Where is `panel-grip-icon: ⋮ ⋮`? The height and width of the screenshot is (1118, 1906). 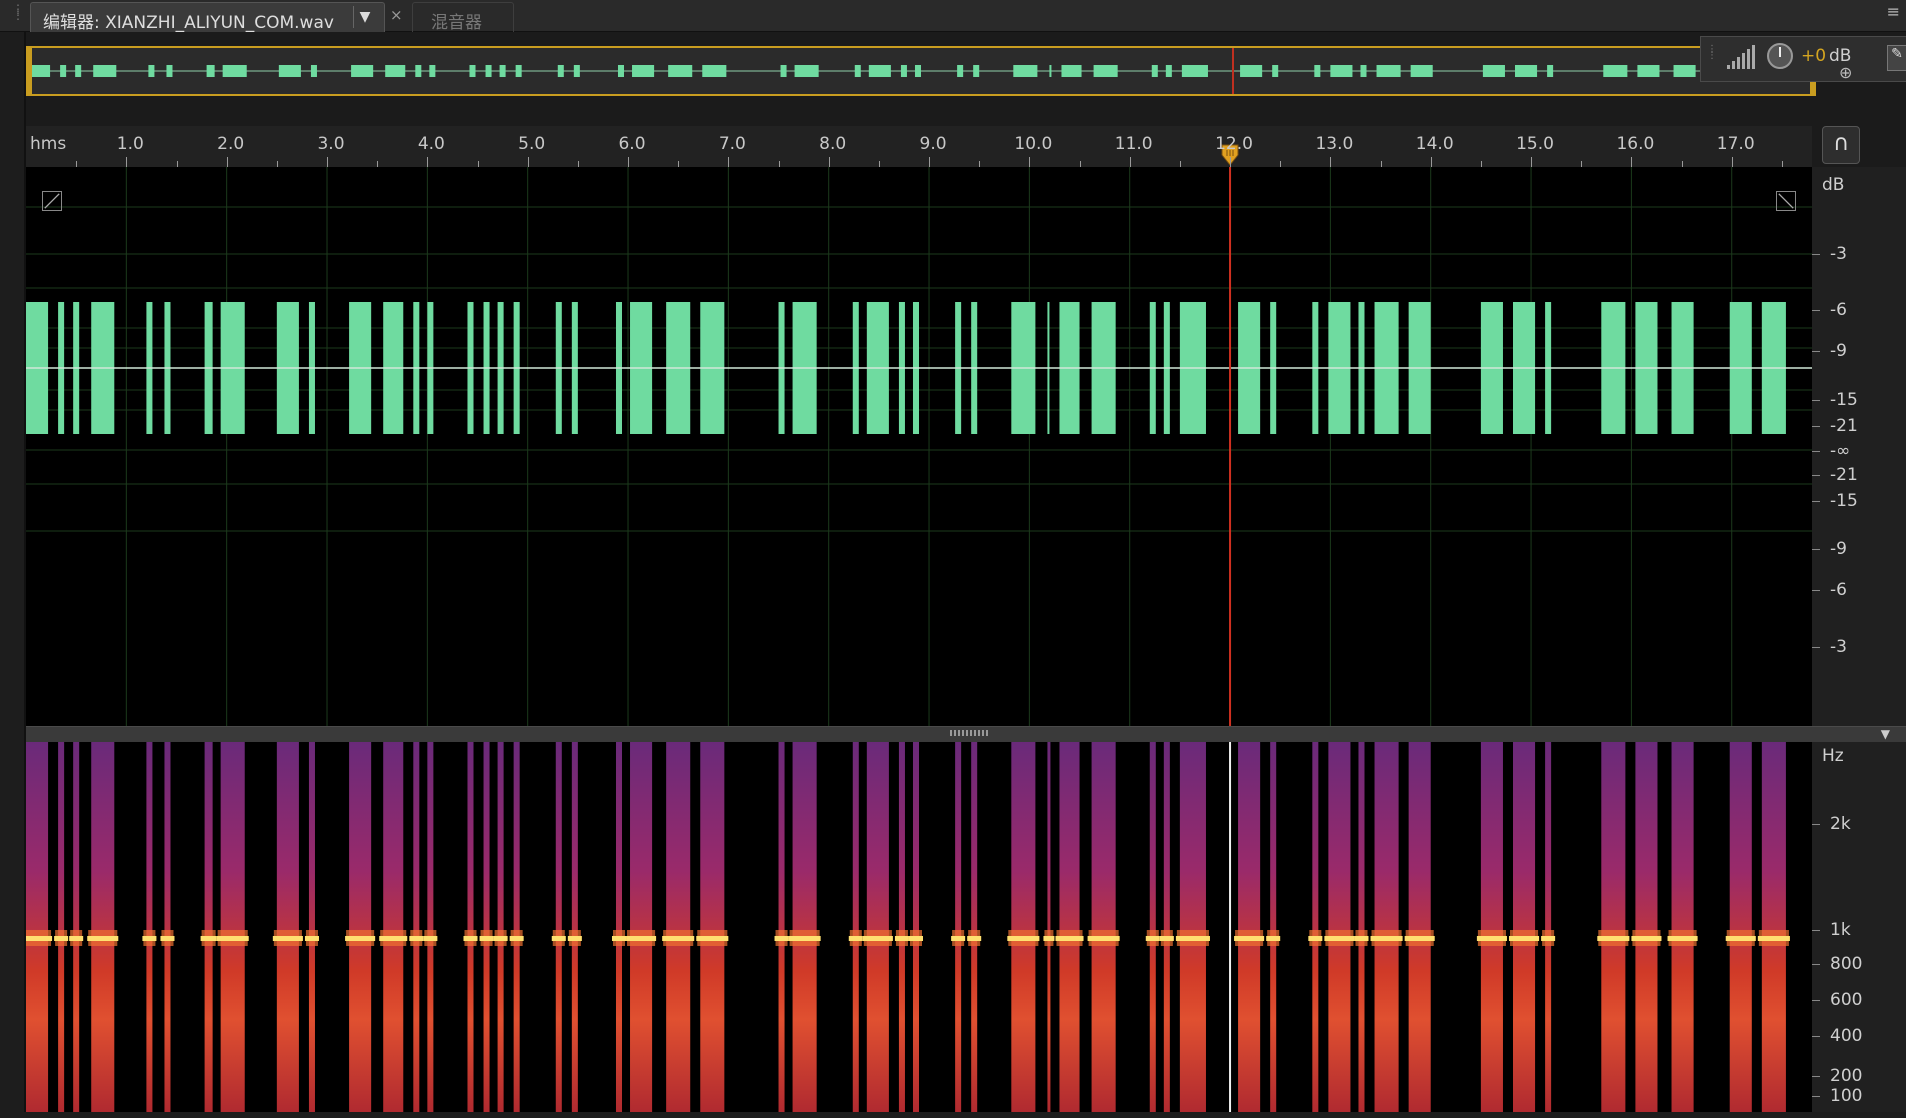
panel-grip-icon: ⋮ ⋮ is located at coordinates (18, 14).